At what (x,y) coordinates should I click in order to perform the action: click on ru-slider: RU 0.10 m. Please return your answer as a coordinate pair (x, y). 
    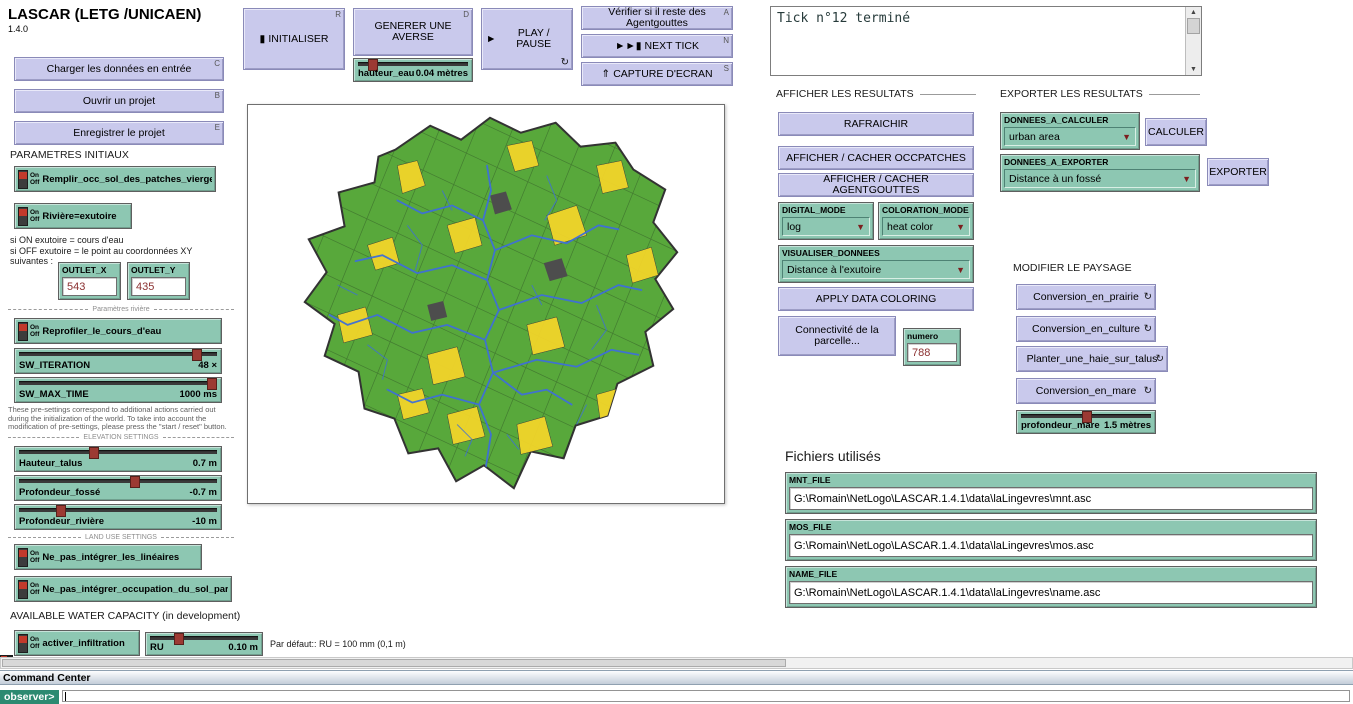
    Looking at the image, I should click on (204, 644).